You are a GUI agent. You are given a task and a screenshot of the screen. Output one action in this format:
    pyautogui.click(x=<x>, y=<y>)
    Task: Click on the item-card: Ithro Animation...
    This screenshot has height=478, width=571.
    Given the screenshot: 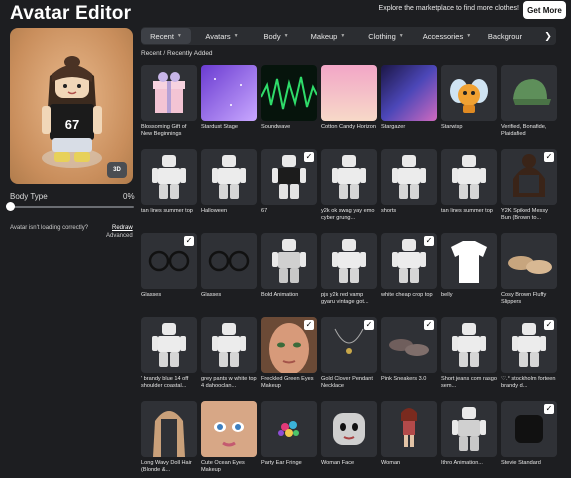 What is the action you would take?
    pyautogui.click(x=469, y=439)
    